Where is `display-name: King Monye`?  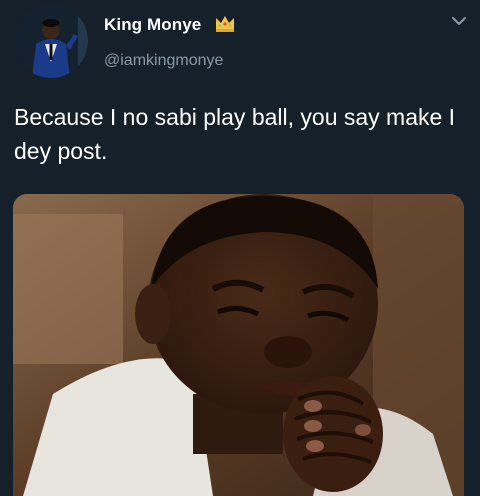 display-name: King Monye is located at coordinates (152, 25).